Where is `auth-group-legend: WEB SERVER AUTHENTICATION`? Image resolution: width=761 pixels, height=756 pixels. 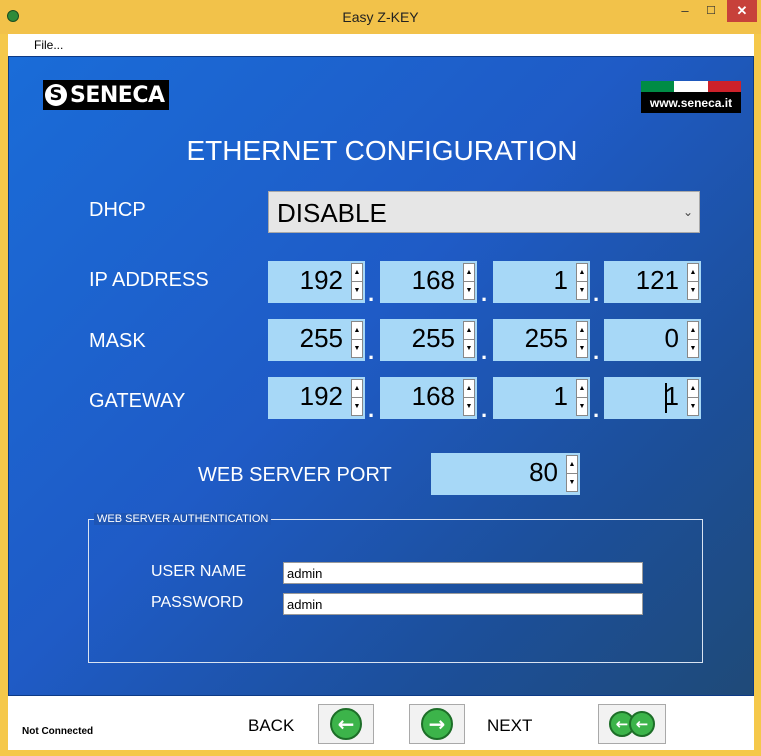 auth-group-legend: WEB SERVER AUTHENTICATION is located at coordinates (183, 519).